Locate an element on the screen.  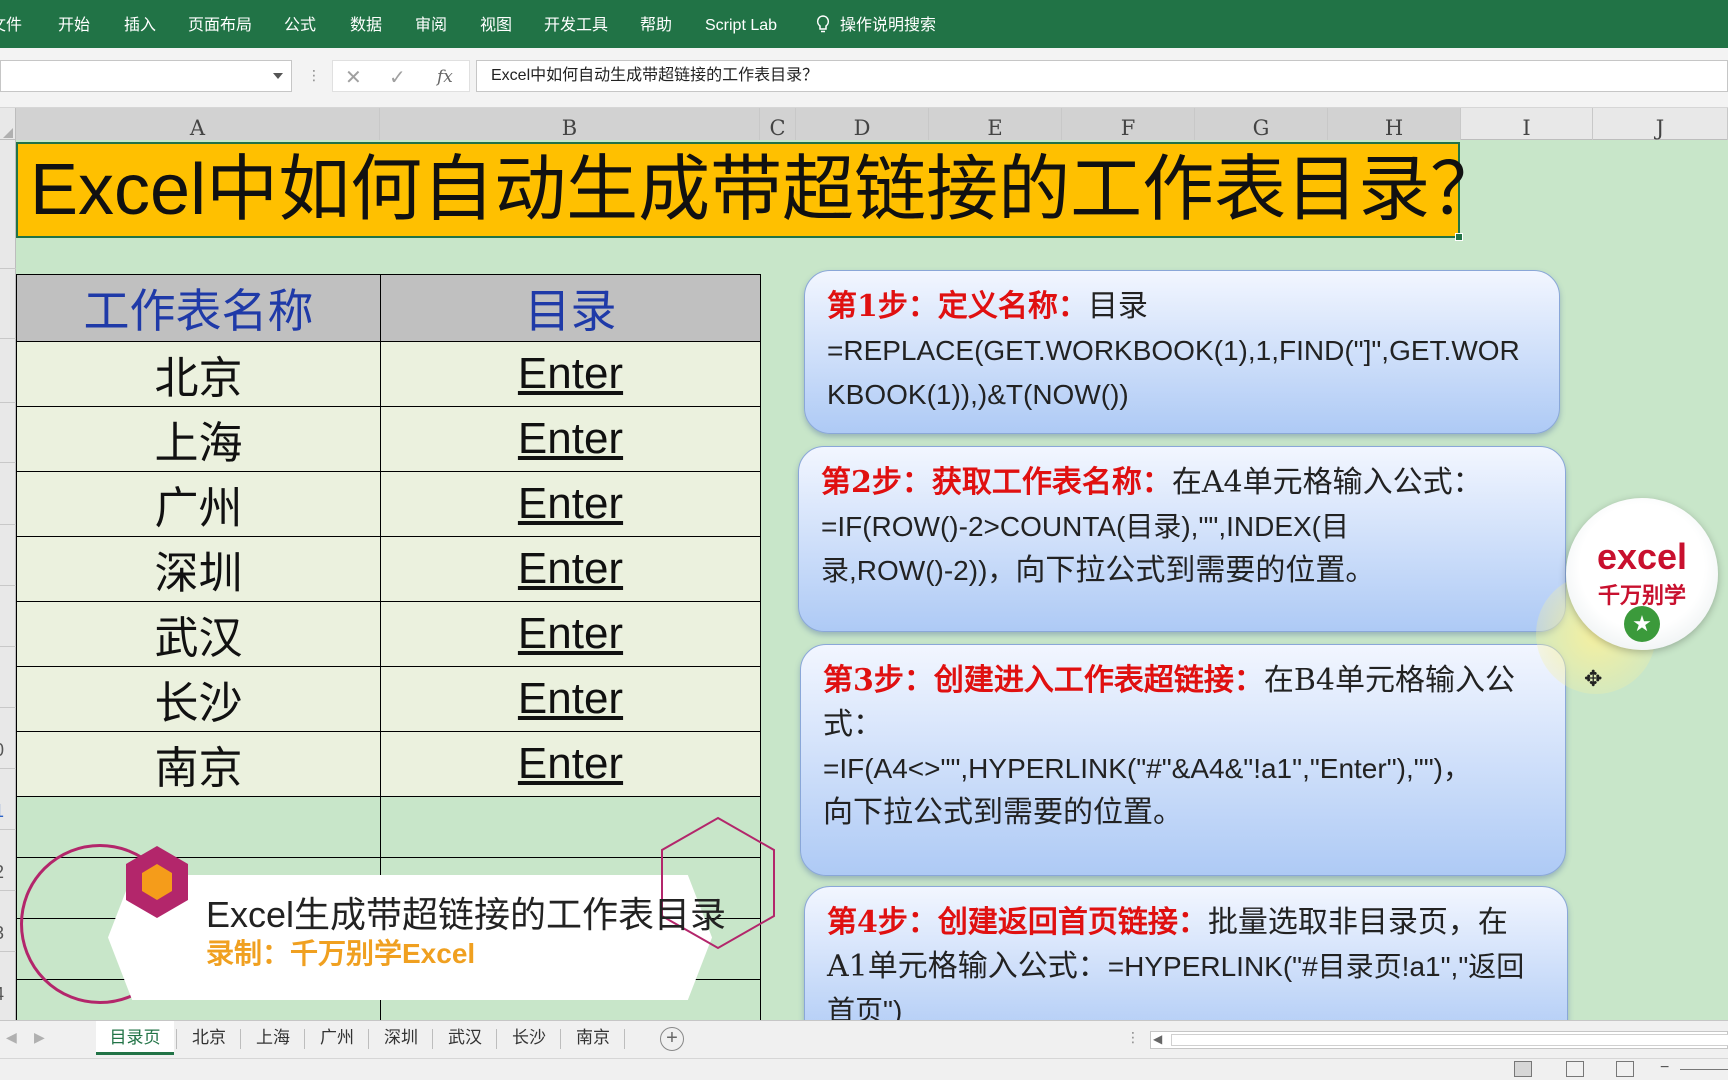
column-header-b: B is located at coordinates (570, 124).